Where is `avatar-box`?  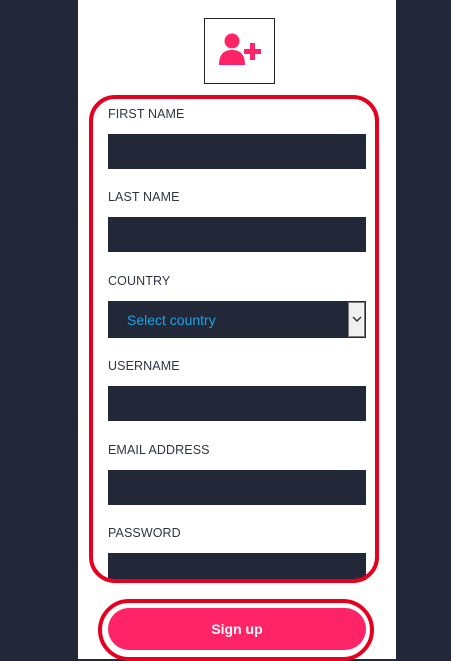
avatar-box is located at coordinates (239, 51).